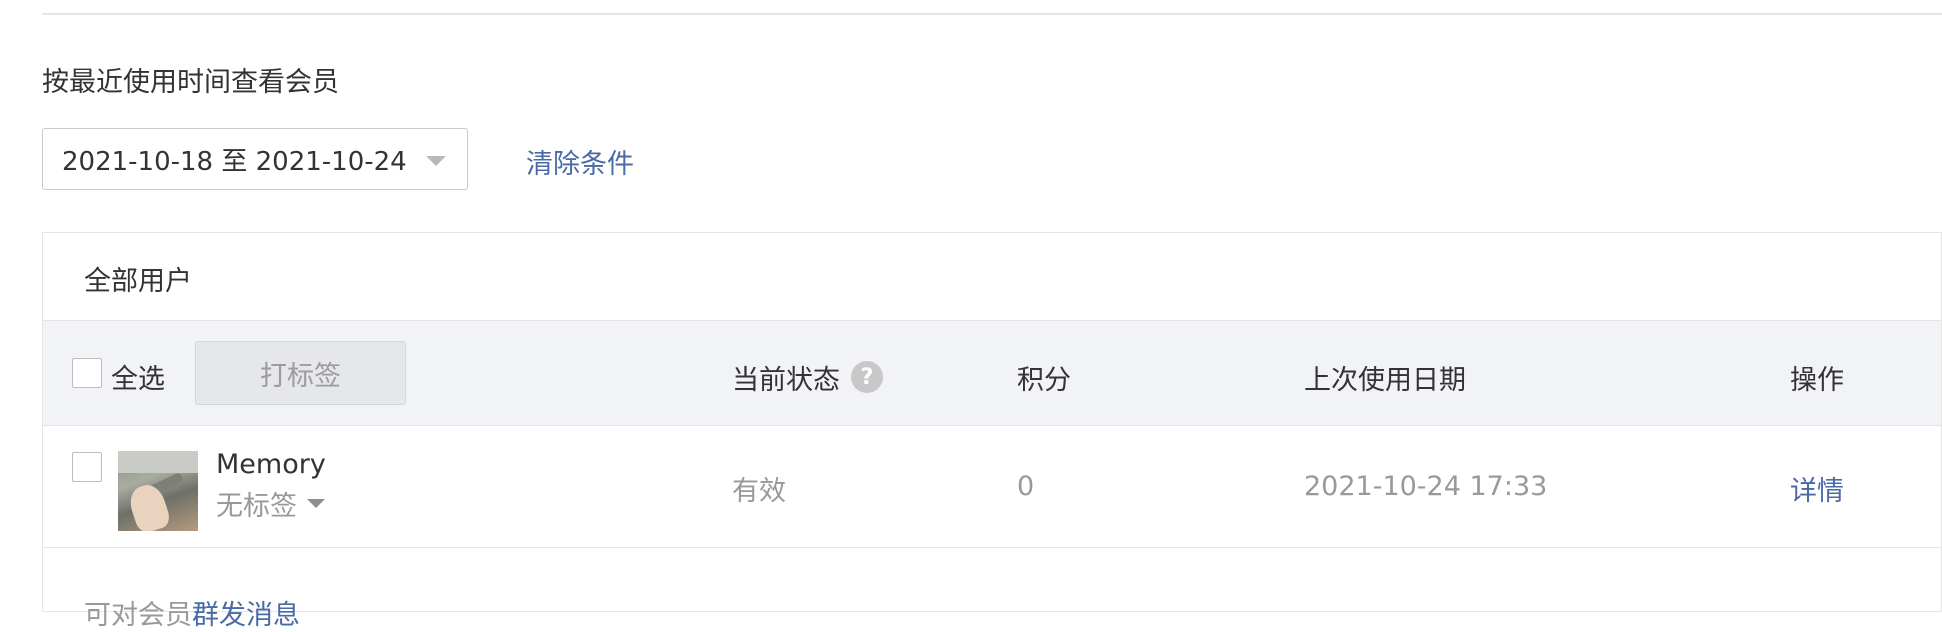 Image resolution: width=1942 pixels, height=632 pixels. I want to click on footer-prefix: 可对会员, so click(138, 615).